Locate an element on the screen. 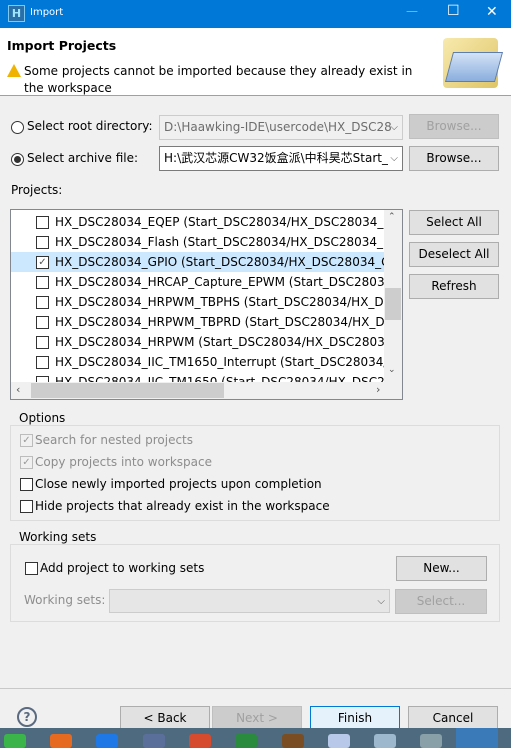 The width and height of the screenshot is (511, 748). media-icon is located at coordinates (154, 741).